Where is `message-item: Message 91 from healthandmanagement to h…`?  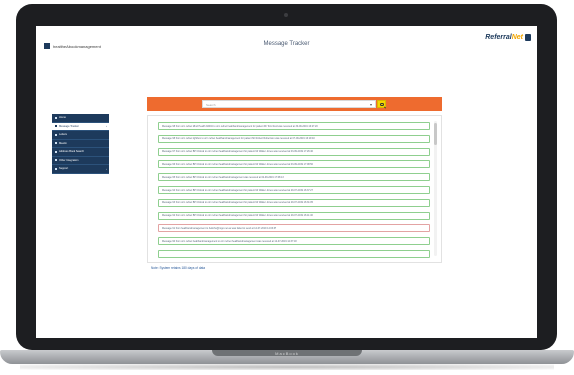
message-item: Message 91 from healthandmanagement to h… is located at coordinates (294, 228).